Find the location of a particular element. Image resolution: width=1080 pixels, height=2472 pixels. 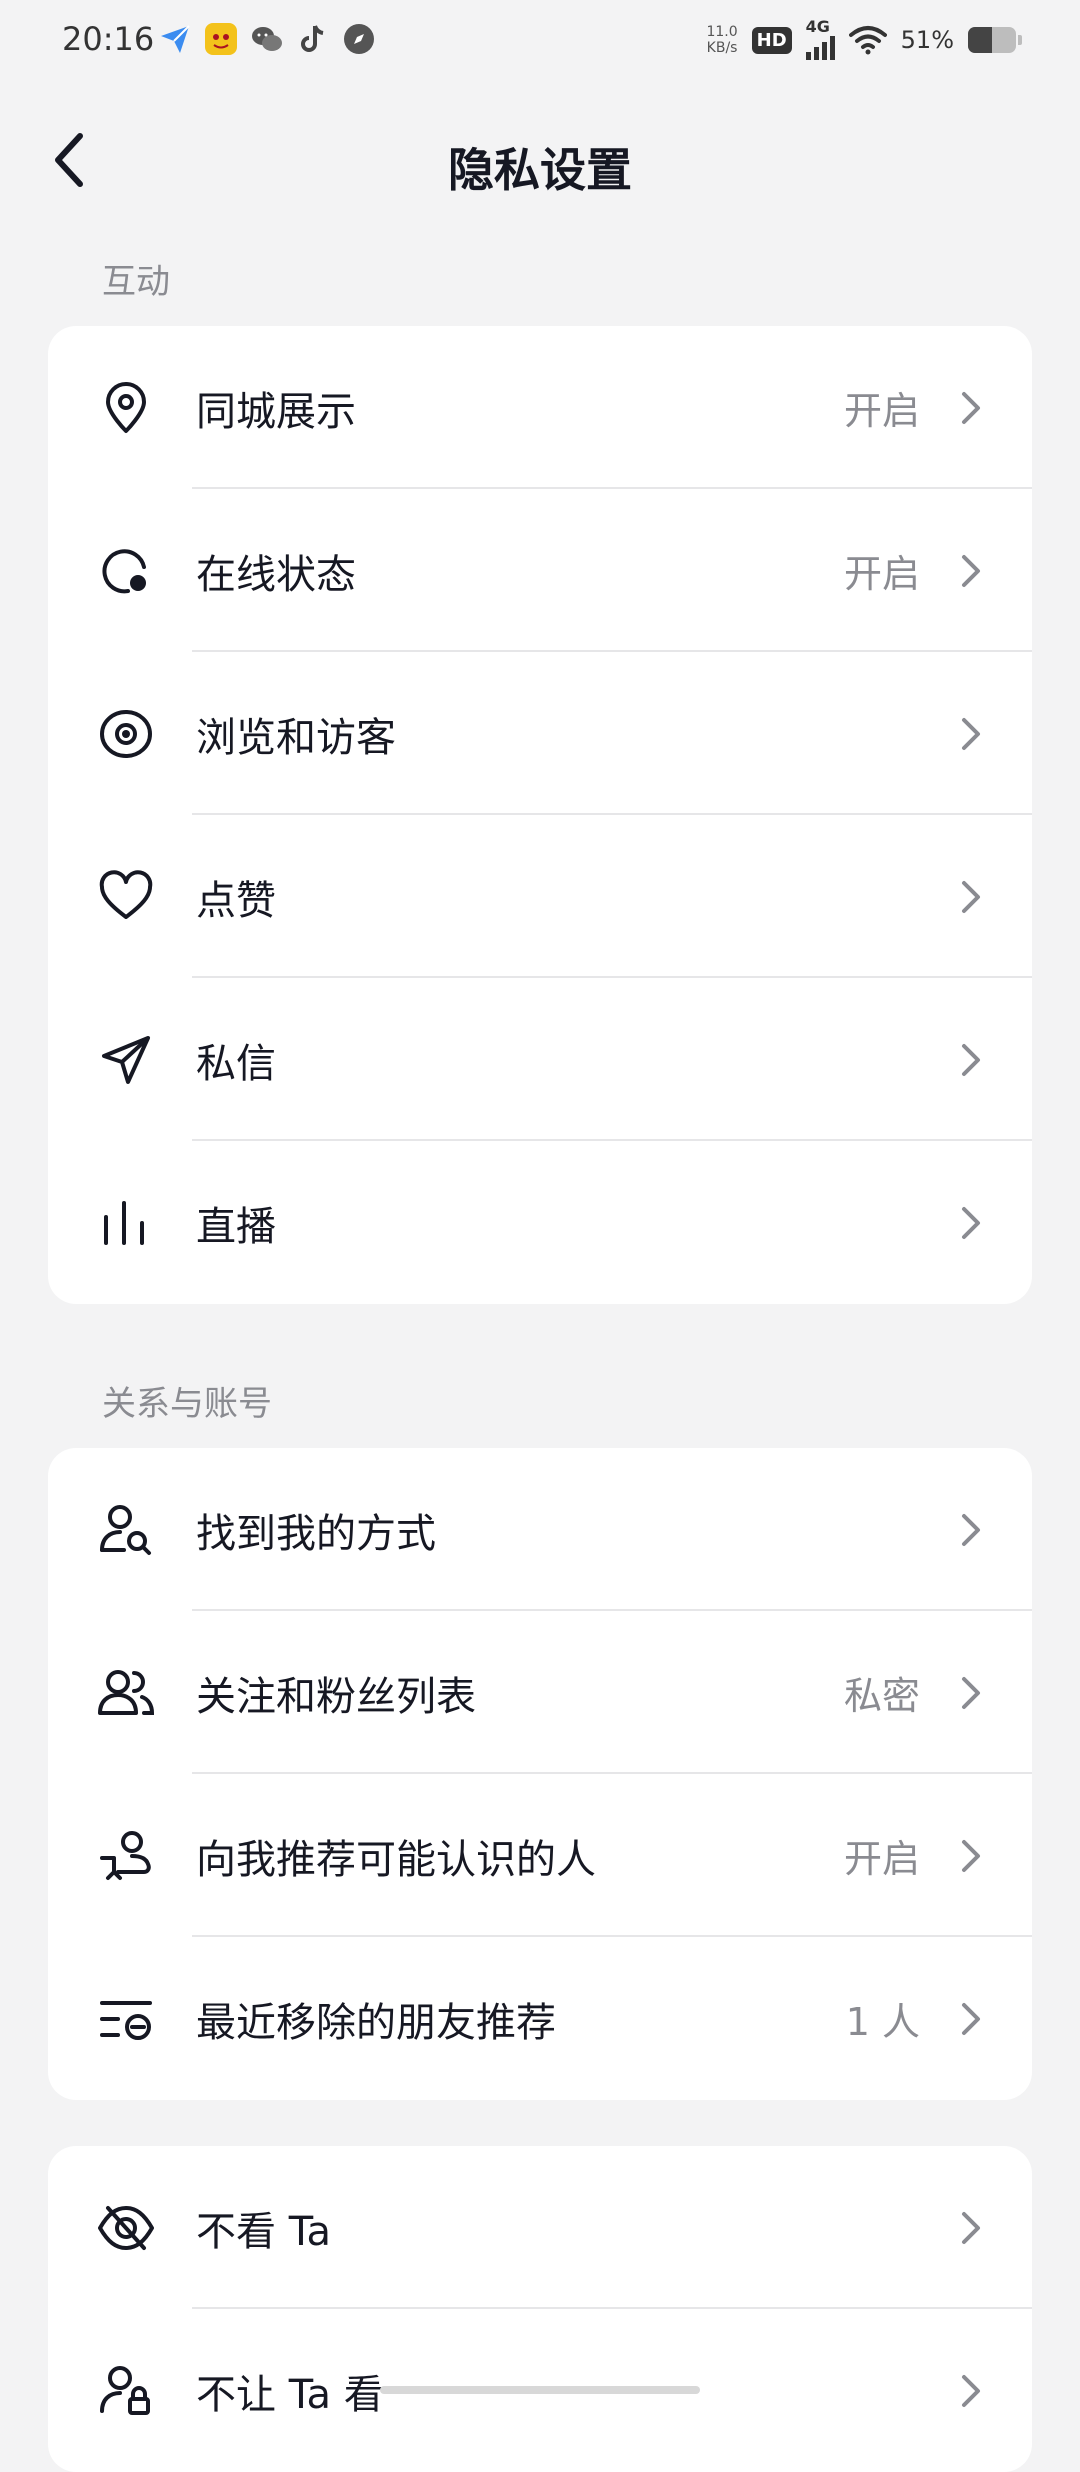

signal-bars-icon is located at coordinates (820, 47).